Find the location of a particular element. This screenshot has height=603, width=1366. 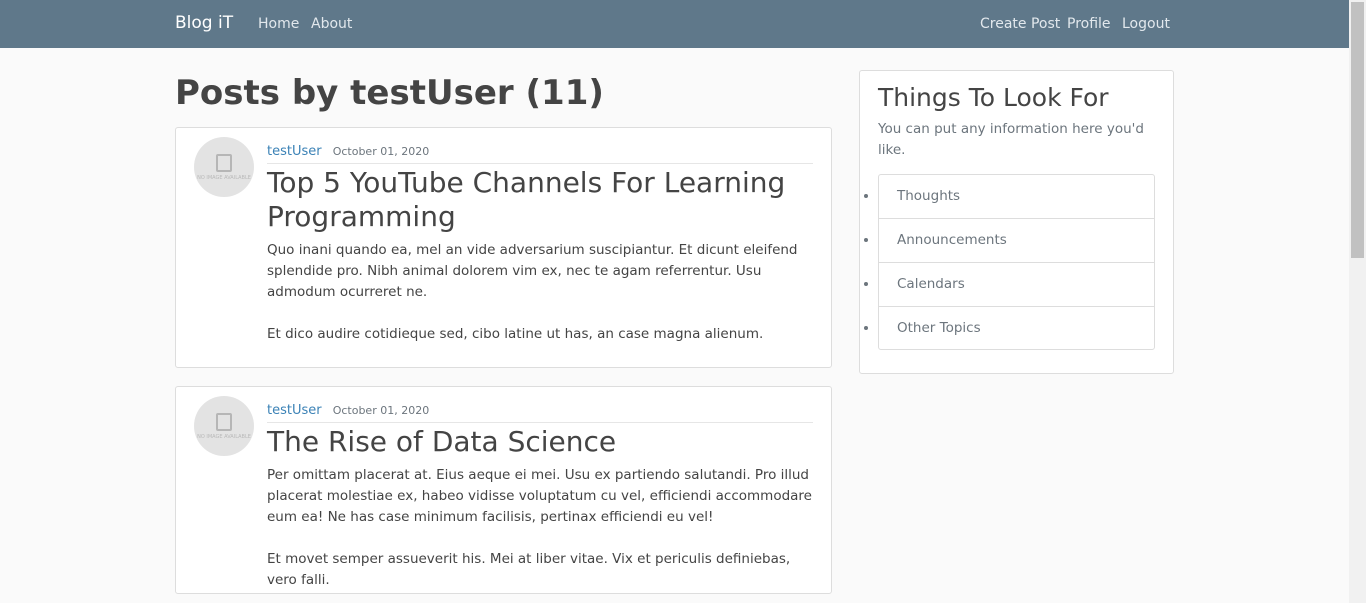

nav-home-link: Home is located at coordinates (278, 24).